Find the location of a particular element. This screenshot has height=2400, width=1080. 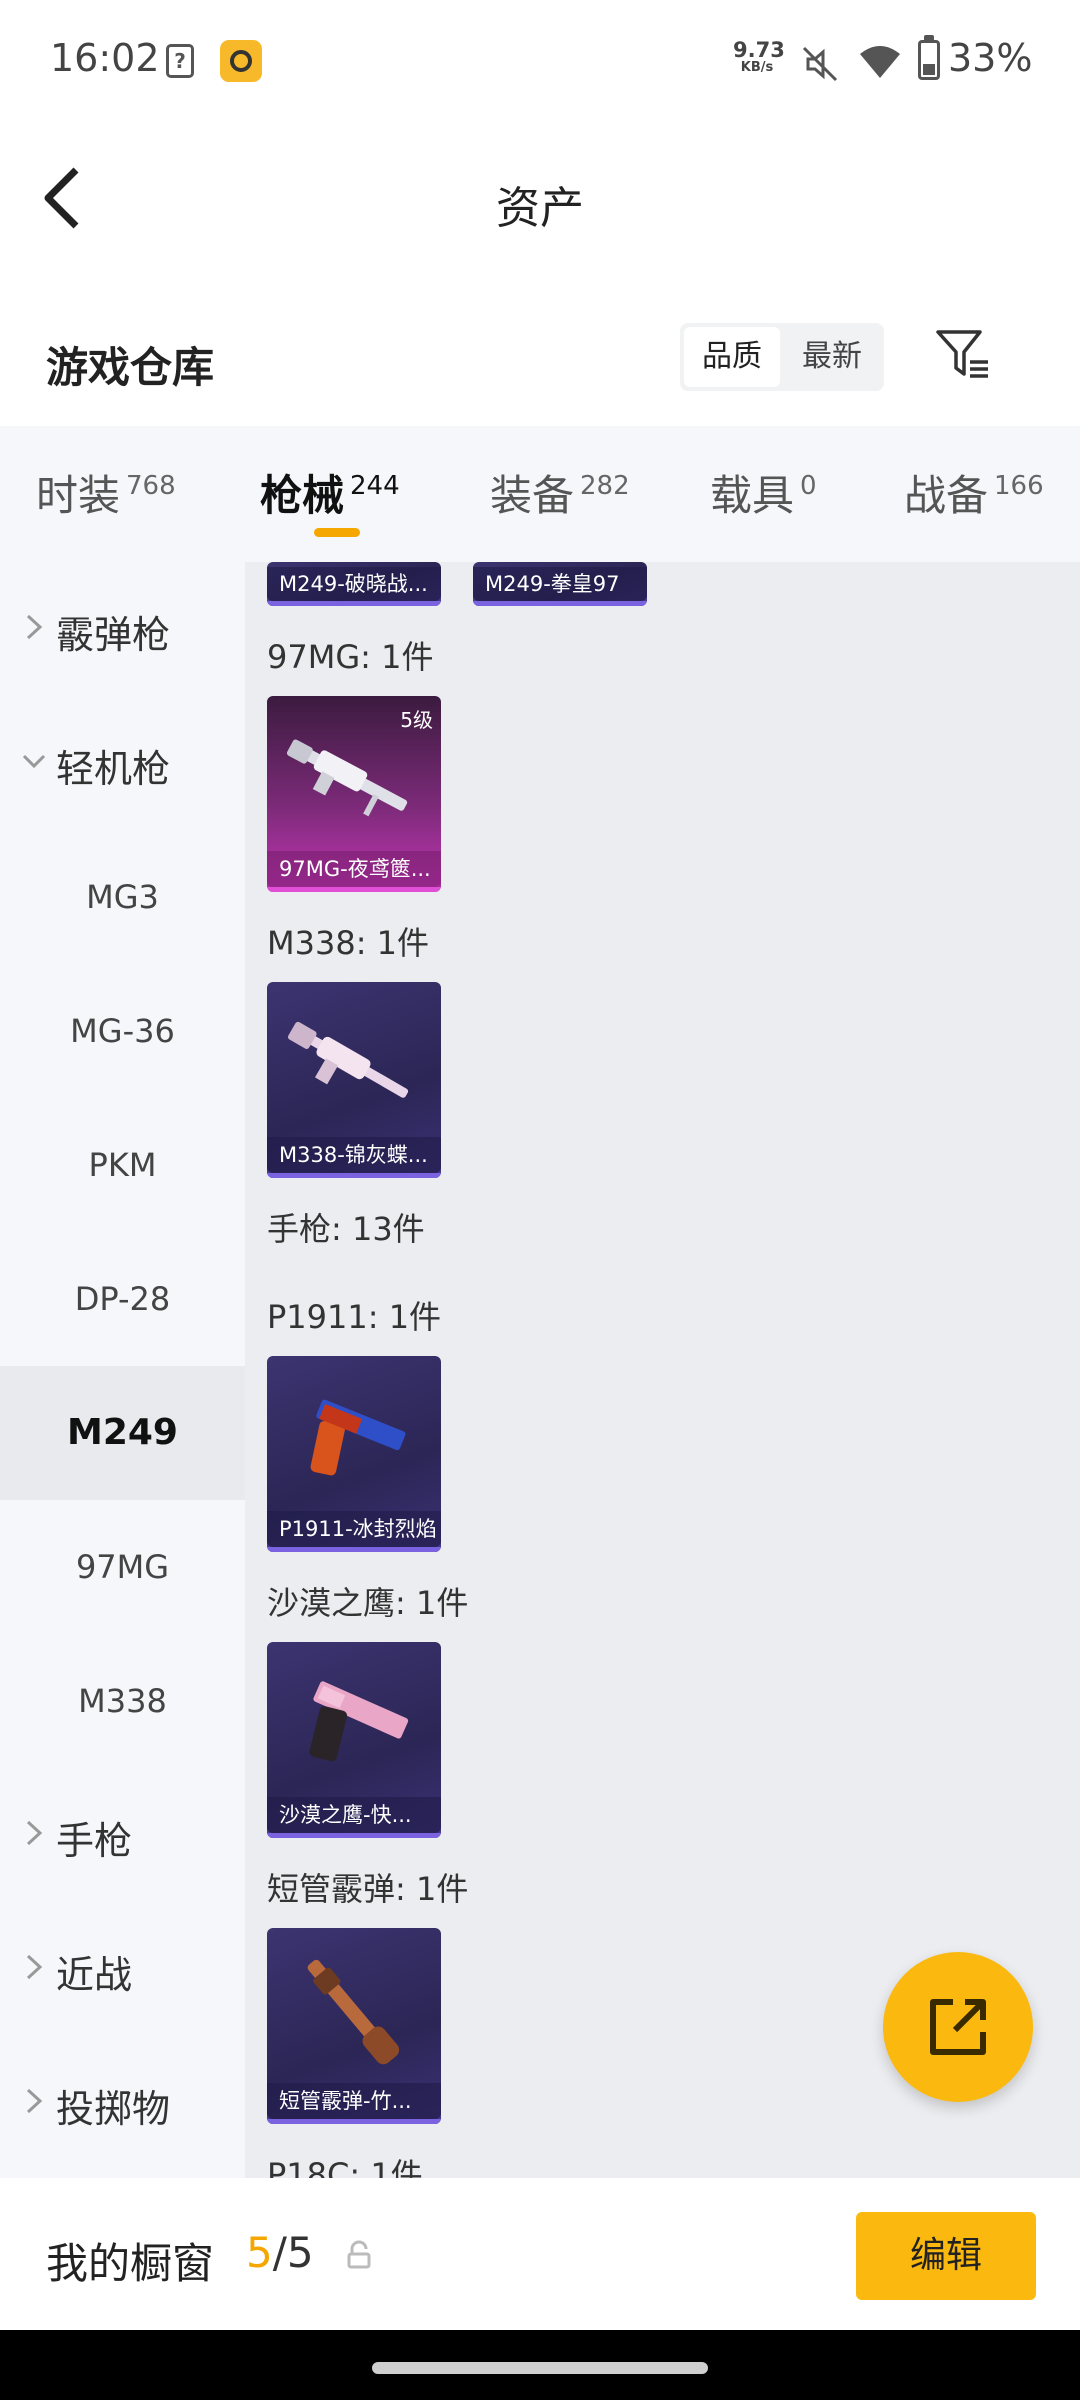

sidebar-item-m338: M338 is located at coordinates (122, 1701).